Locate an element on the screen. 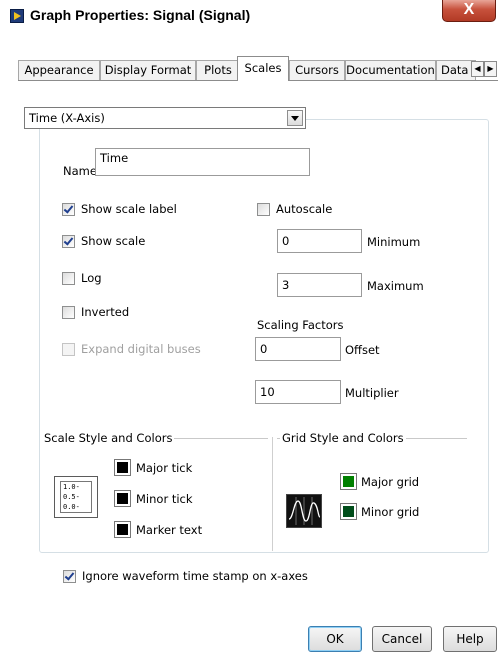 This screenshot has width=503, height=662. offset-input: 0 is located at coordinates (298, 349).